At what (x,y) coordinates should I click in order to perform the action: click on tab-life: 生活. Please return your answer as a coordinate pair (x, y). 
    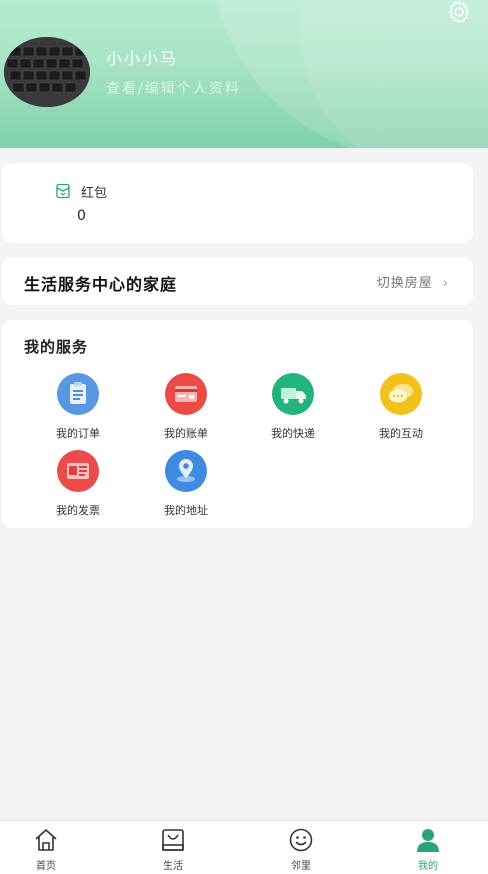
    Looking at the image, I should click on (173, 849).